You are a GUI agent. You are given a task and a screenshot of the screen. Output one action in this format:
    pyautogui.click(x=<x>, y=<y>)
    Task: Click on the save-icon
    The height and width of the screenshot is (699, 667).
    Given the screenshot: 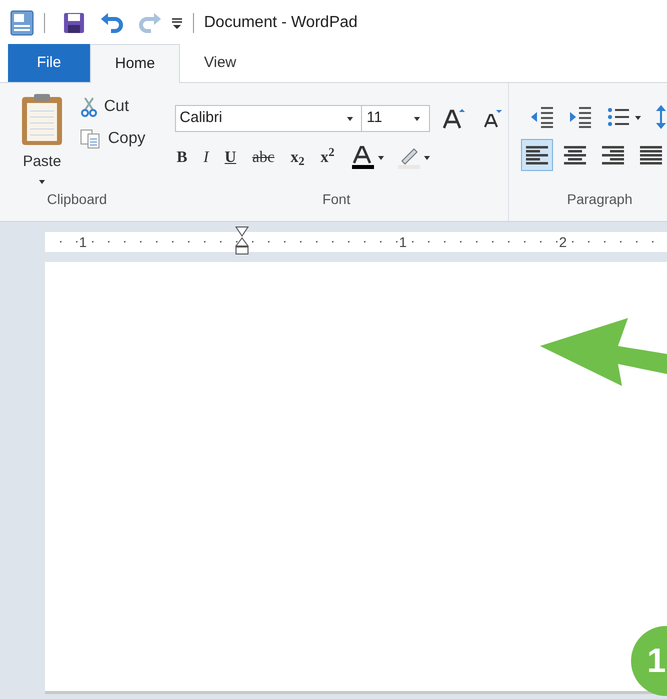 What is the action you would take?
    pyautogui.click(x=74, y=23)
    